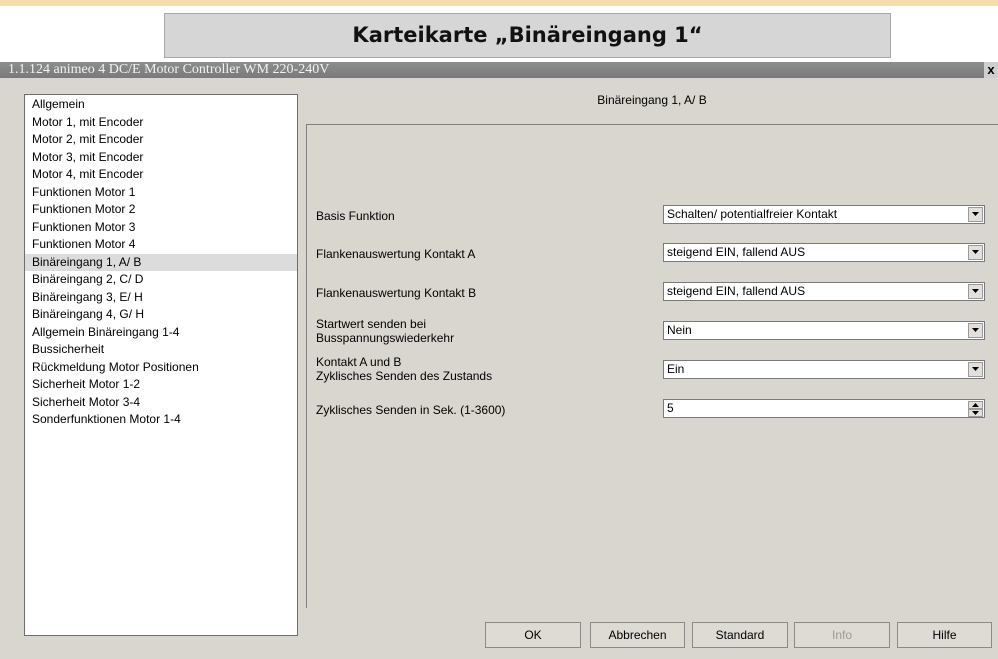 The width and height of the screenshot is (998, 659). Describe the element at coordinates (161, 245) in the screenshot. I see `tree-item: Funktionen Motor 4` at that location.